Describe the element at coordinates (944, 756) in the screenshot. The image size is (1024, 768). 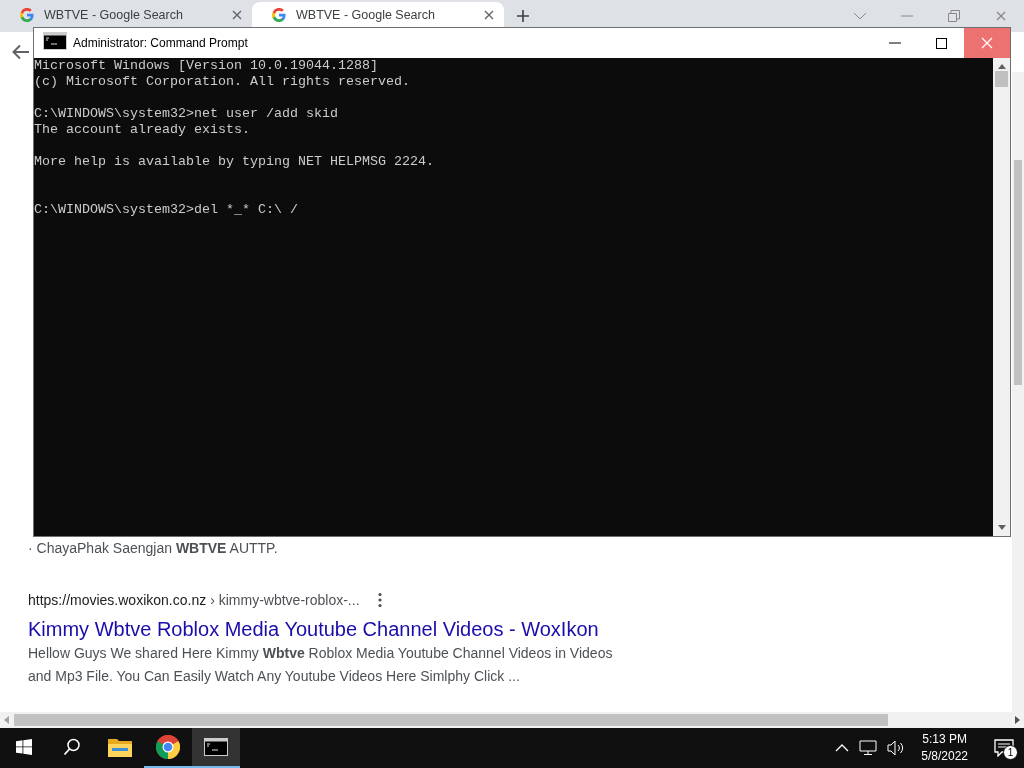
I see `clock-date: 5/8/2022` at that location.